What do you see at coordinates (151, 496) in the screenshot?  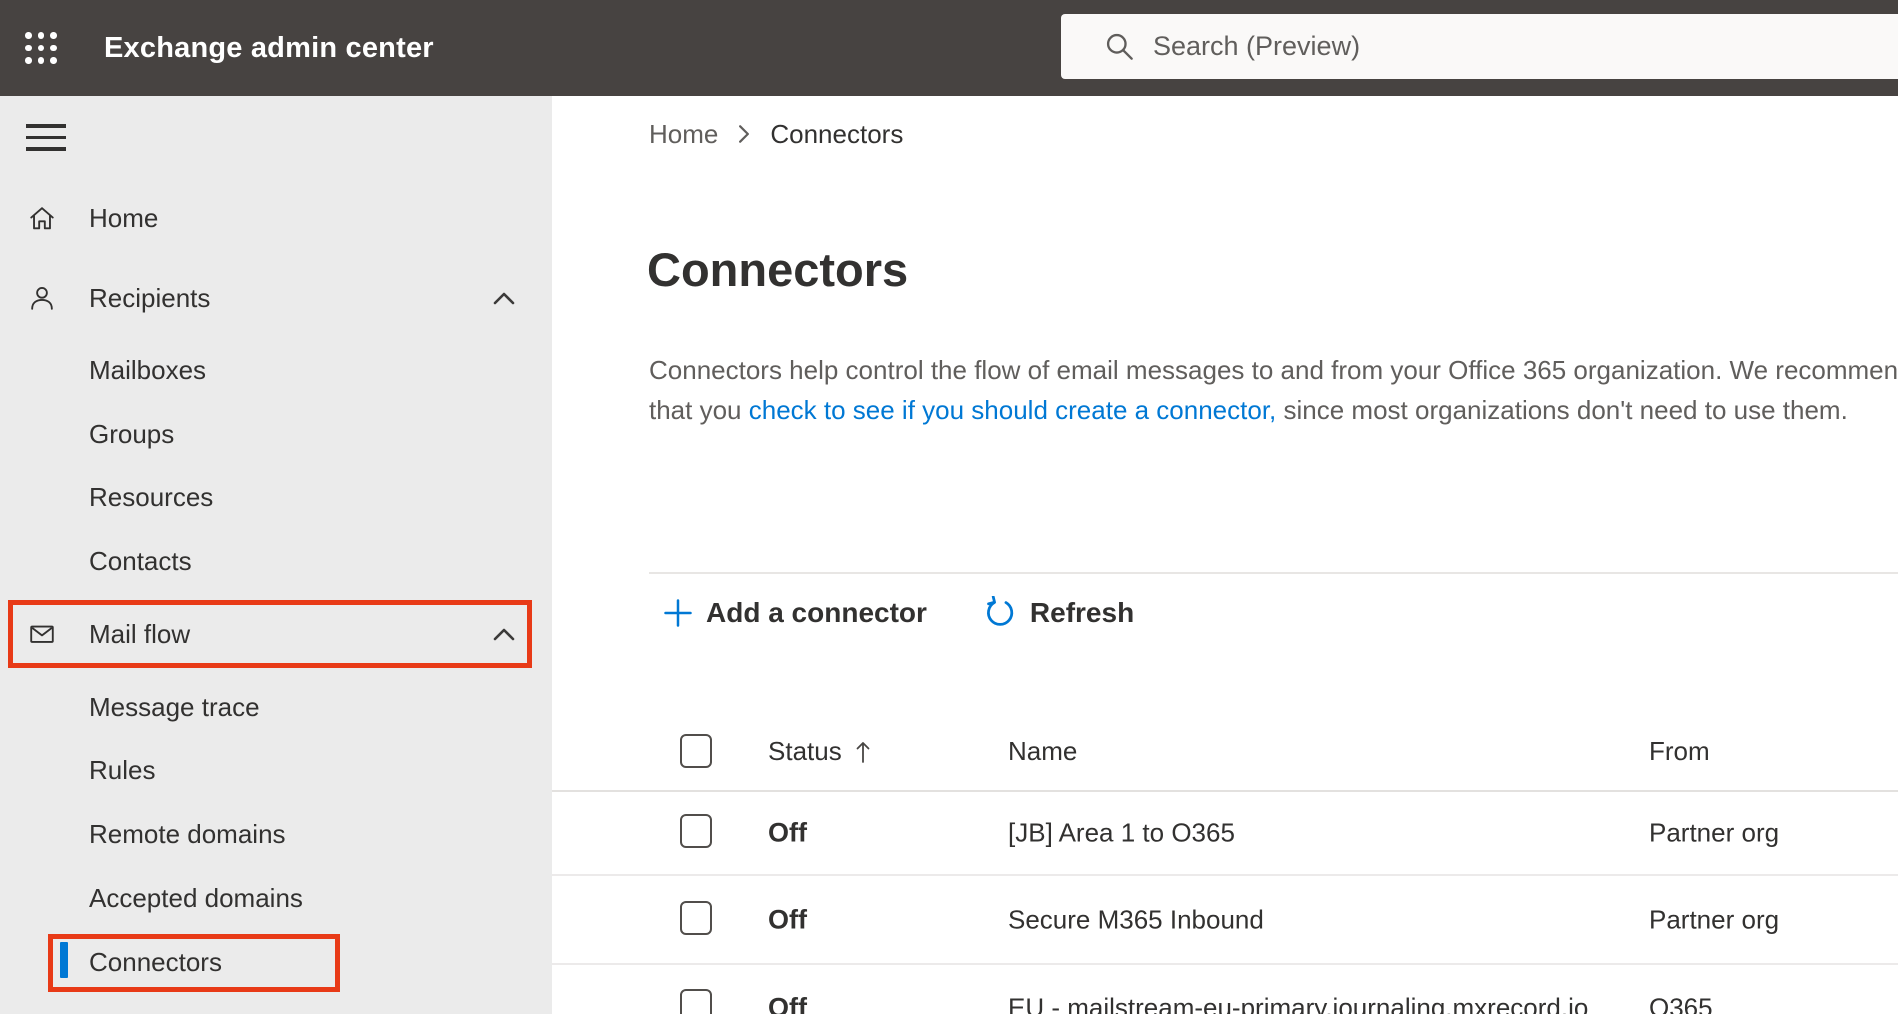 I see `sidebar-item-label: Resources` at bounding box center [151, 496].